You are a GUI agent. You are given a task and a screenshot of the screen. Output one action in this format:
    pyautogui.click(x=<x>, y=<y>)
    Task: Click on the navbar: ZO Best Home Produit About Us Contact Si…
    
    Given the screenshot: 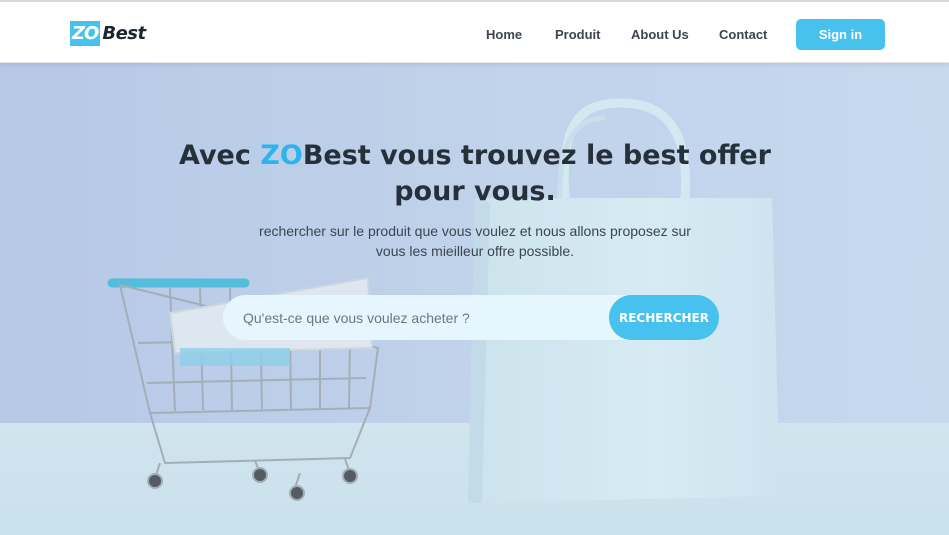 What is the action you would take?
    pyautogui.click(x=474, y=31)
    